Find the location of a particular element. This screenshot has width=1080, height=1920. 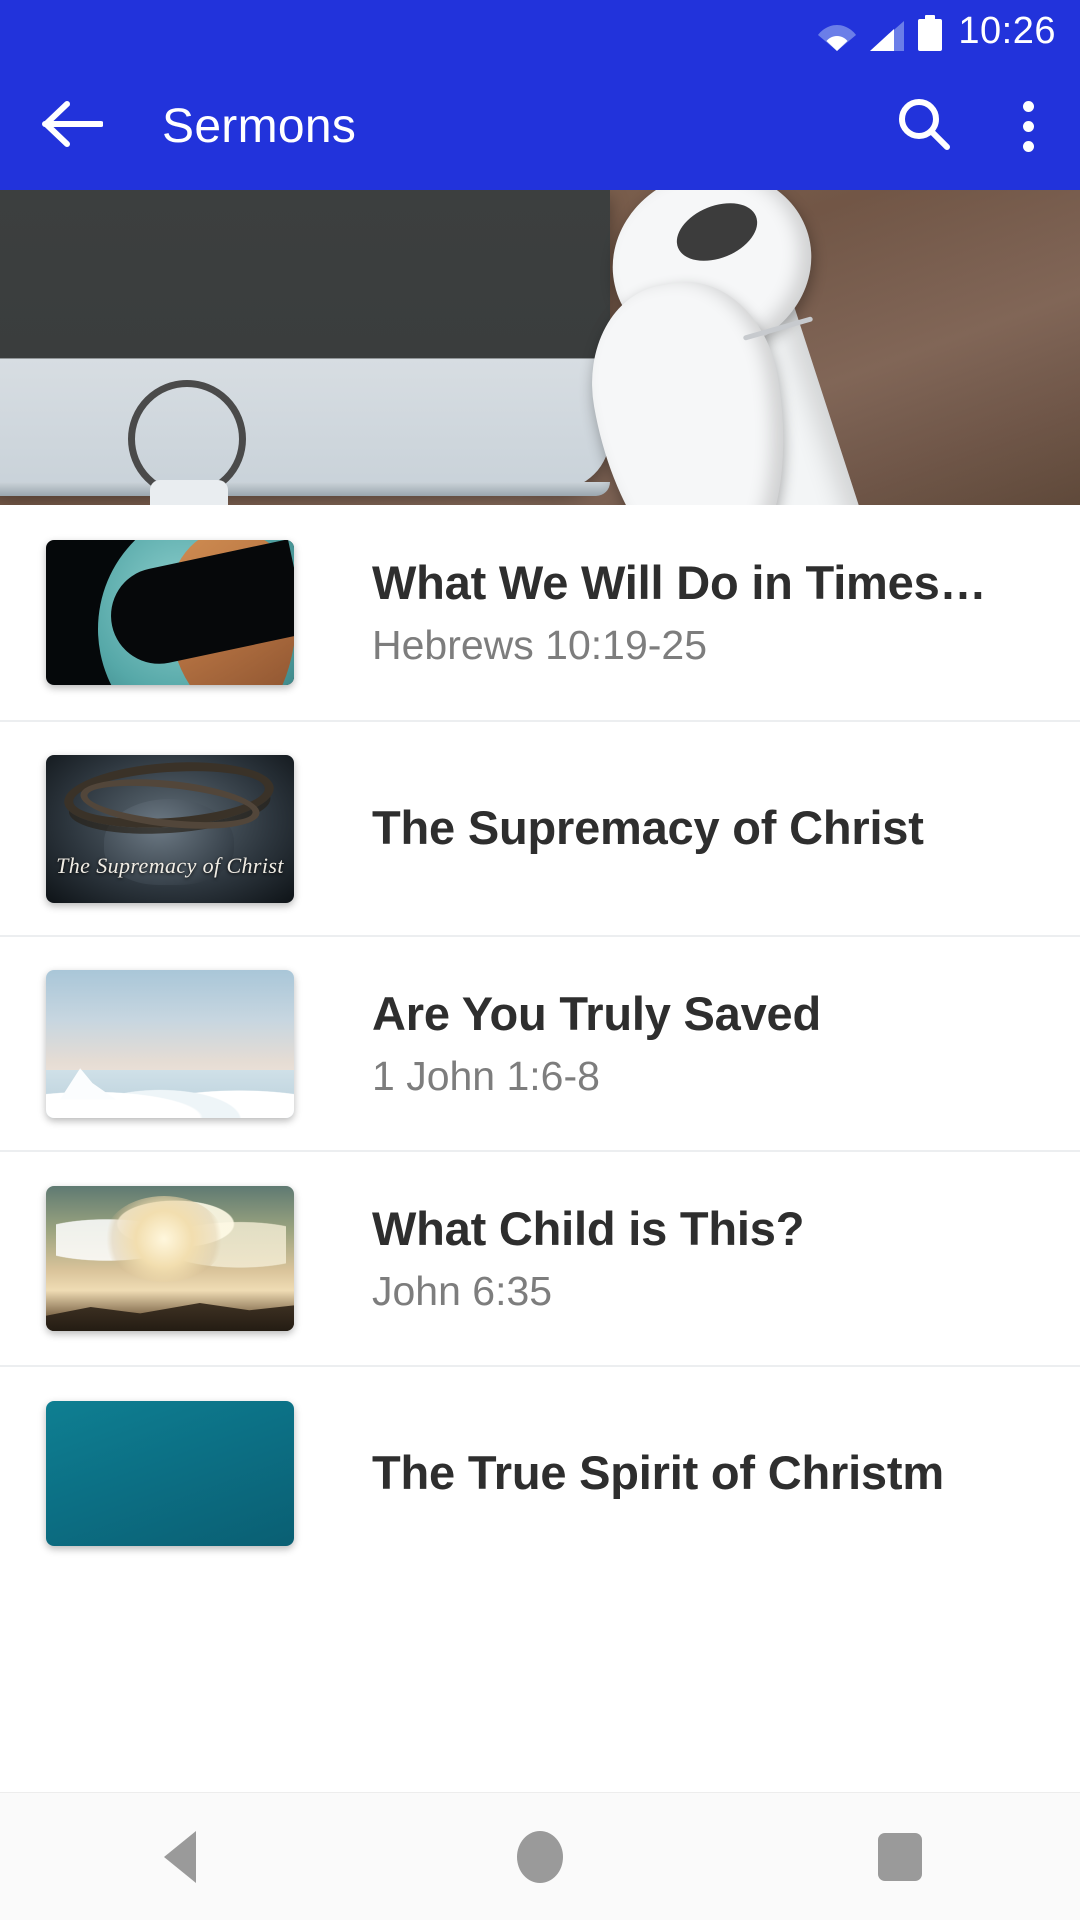

list-item-text: The True Spirit of Christm is located at coordinates (726, 1473).